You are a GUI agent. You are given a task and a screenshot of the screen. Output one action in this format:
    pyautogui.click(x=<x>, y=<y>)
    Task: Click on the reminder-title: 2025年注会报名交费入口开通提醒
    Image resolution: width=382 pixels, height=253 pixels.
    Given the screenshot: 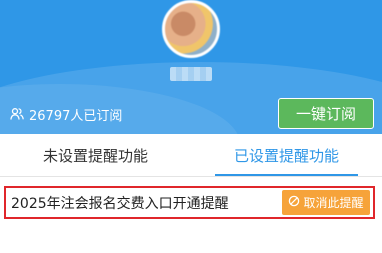 What is the action you would take?
    pyautogui.click(x=120, y=203)
    